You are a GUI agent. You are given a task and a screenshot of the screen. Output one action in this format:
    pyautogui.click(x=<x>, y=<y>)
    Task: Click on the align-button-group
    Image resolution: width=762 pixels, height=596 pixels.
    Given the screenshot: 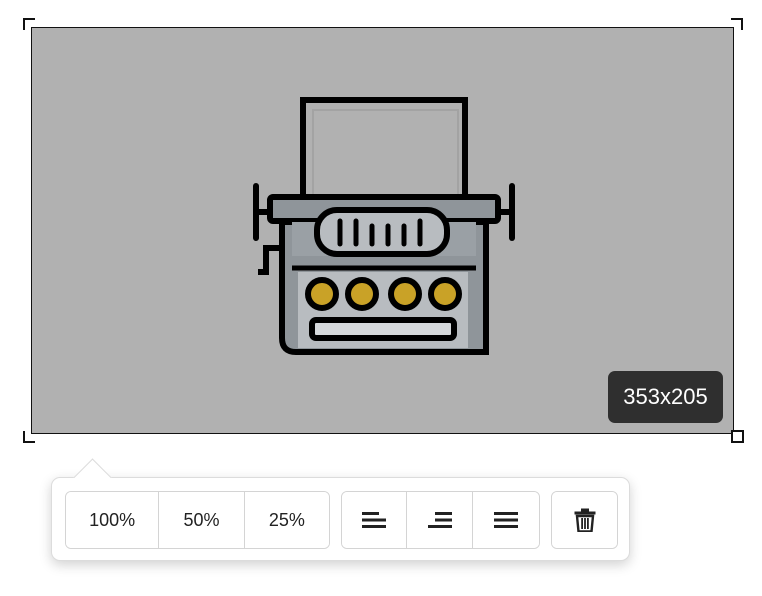 What is the action you would take?
    pyautogui.click(x=440, y=520)
    